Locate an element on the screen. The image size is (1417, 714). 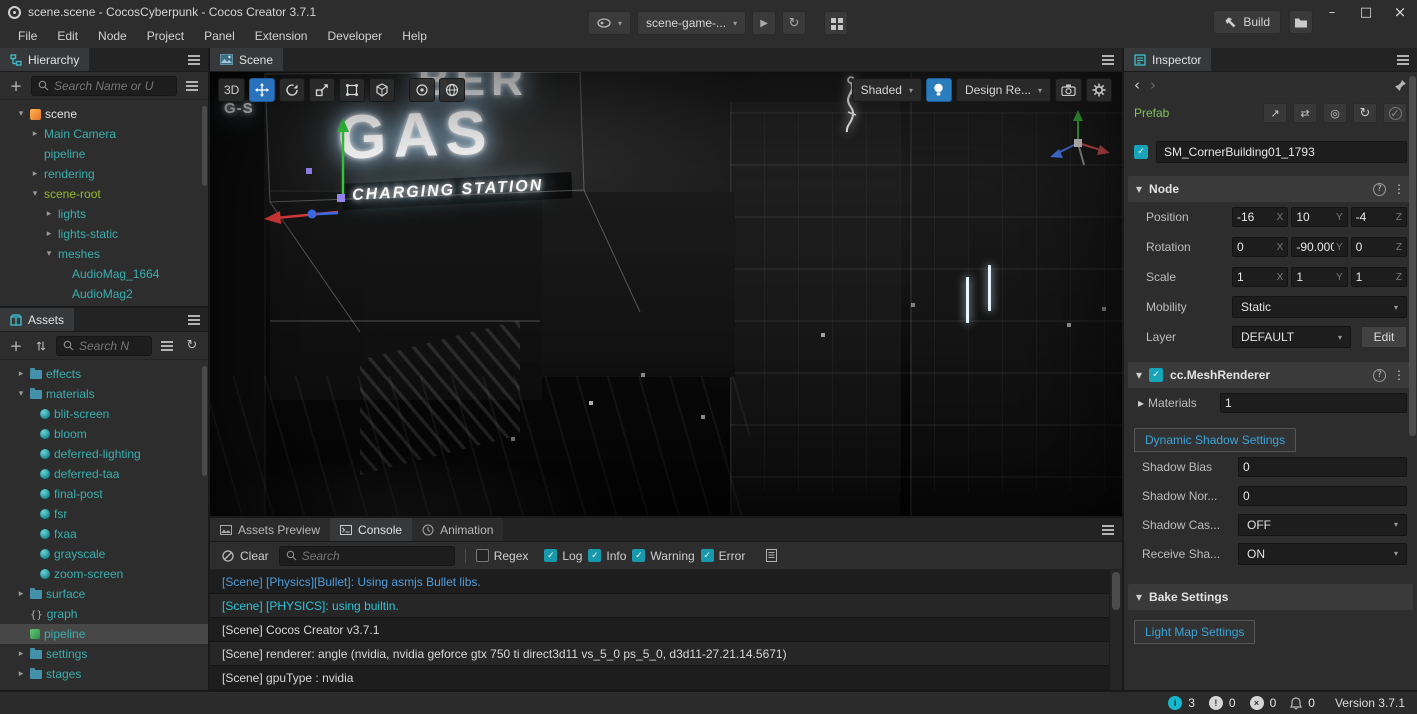
prefab-revert-button is located at coordinates (1365, 113).